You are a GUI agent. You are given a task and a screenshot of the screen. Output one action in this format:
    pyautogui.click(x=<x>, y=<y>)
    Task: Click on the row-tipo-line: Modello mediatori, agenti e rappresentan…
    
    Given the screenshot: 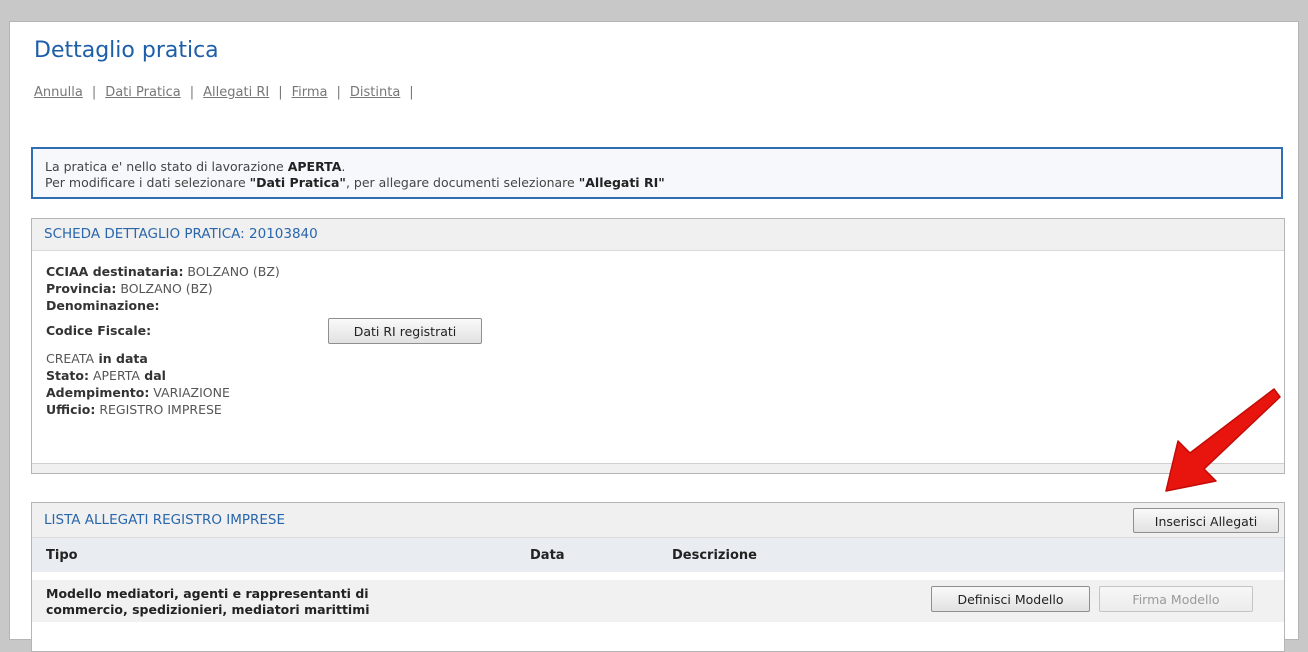 What is the action you would take?
    pyautogui.click(x=207, y=593)
    